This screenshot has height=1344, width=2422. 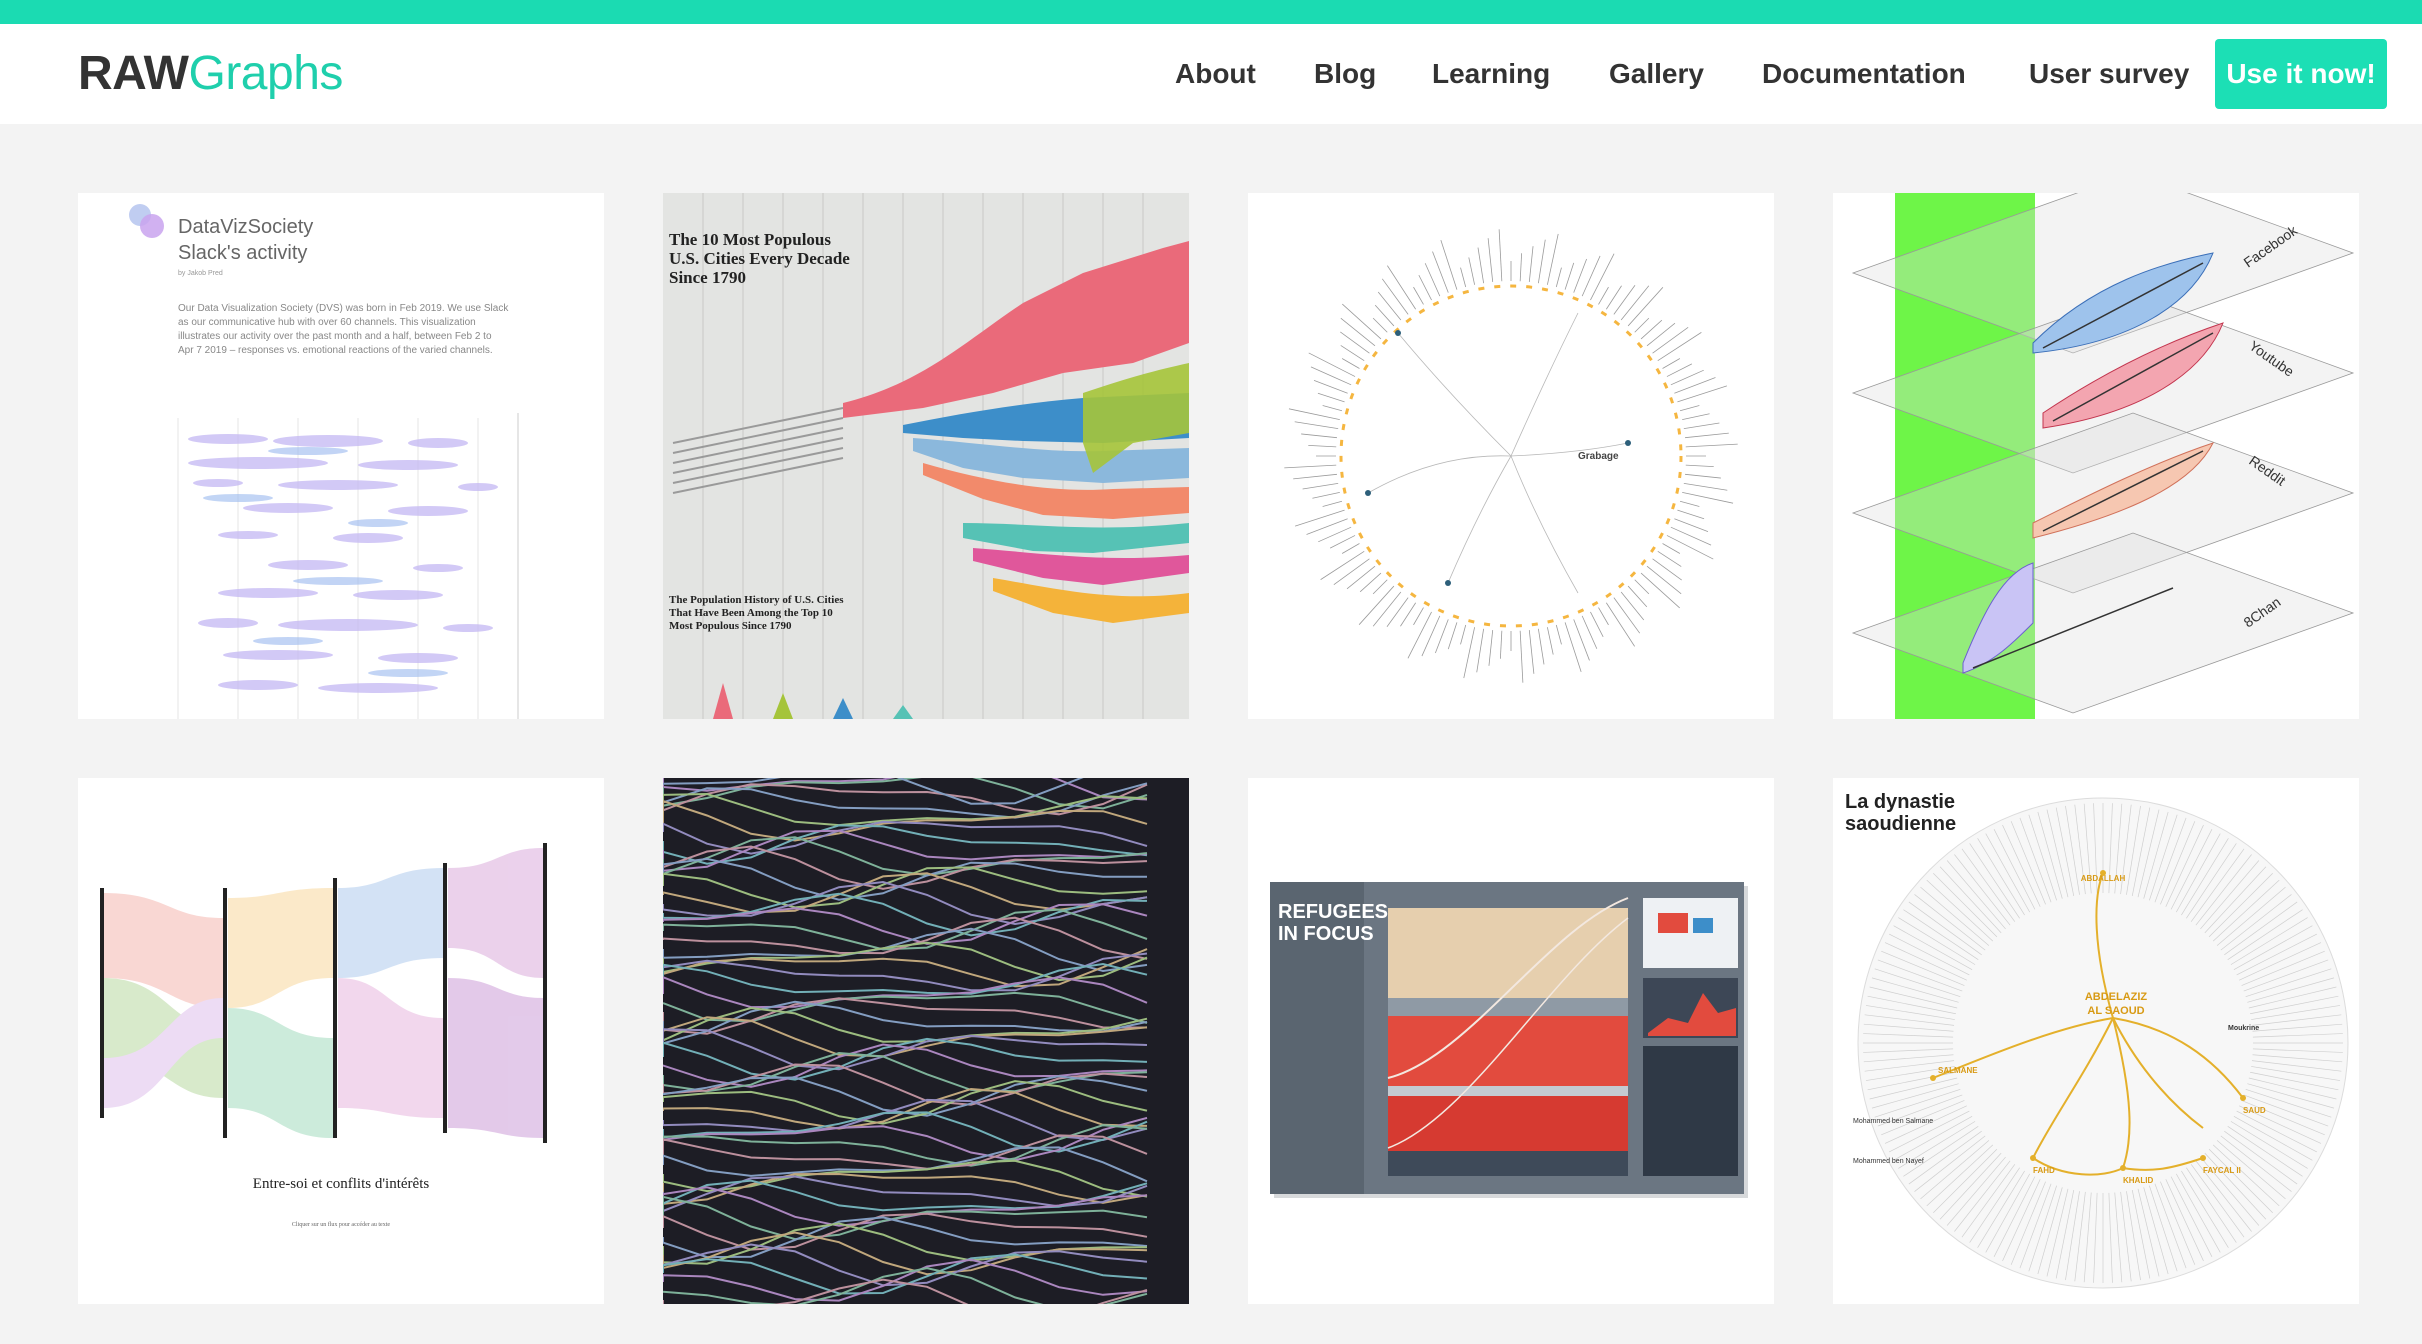 I want to click on card7-title-2: IN FOCUS, so click(x=1326, y=934).